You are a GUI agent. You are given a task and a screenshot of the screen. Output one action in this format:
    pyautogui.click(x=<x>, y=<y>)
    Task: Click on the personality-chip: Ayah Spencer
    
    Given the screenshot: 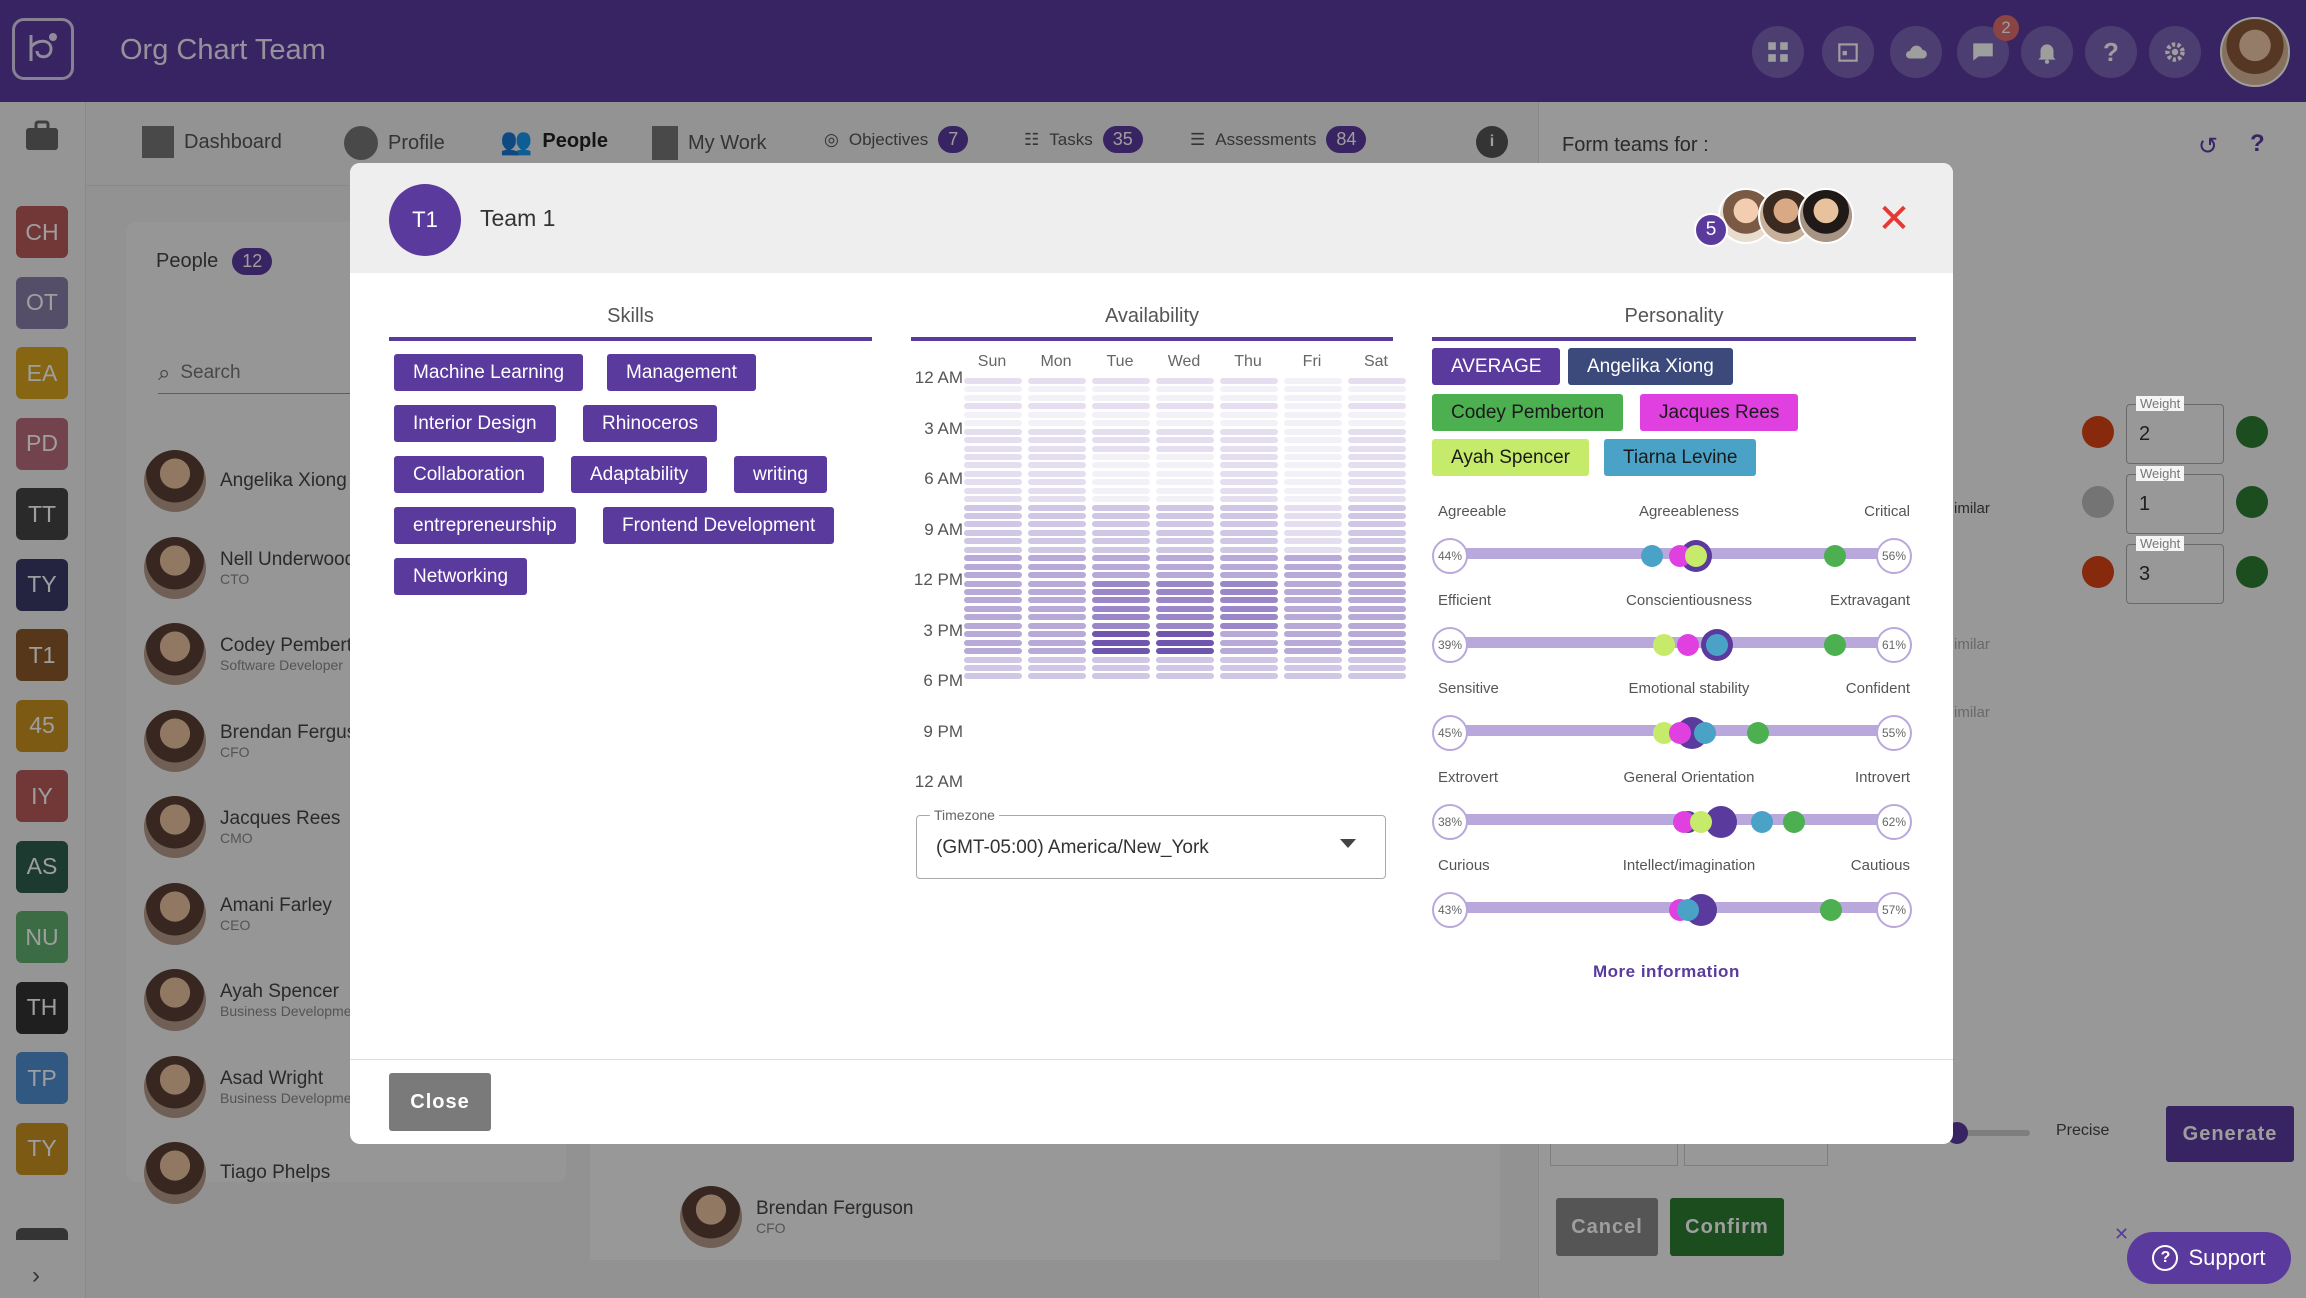 What is the action you would take?
    pyautogui.click(x=1511, y=457)
    